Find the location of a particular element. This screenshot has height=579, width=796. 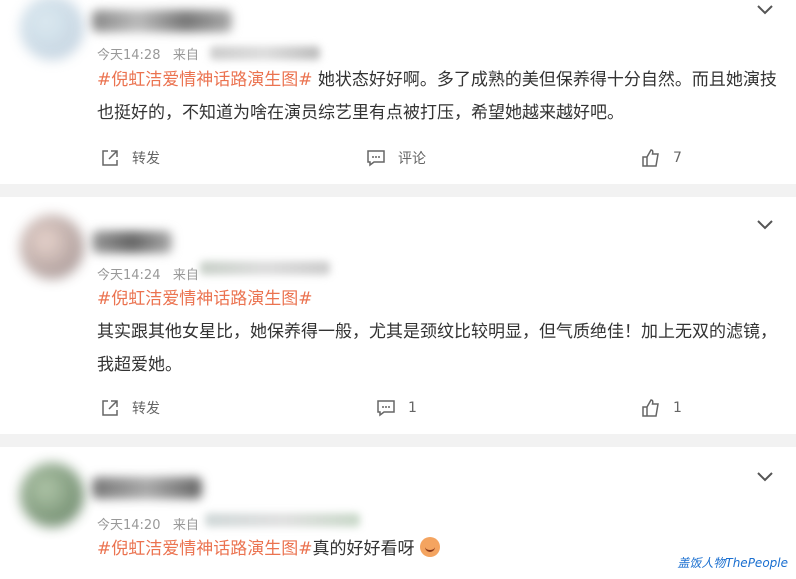

like-button: 1 is located at coordinates (661, 408).